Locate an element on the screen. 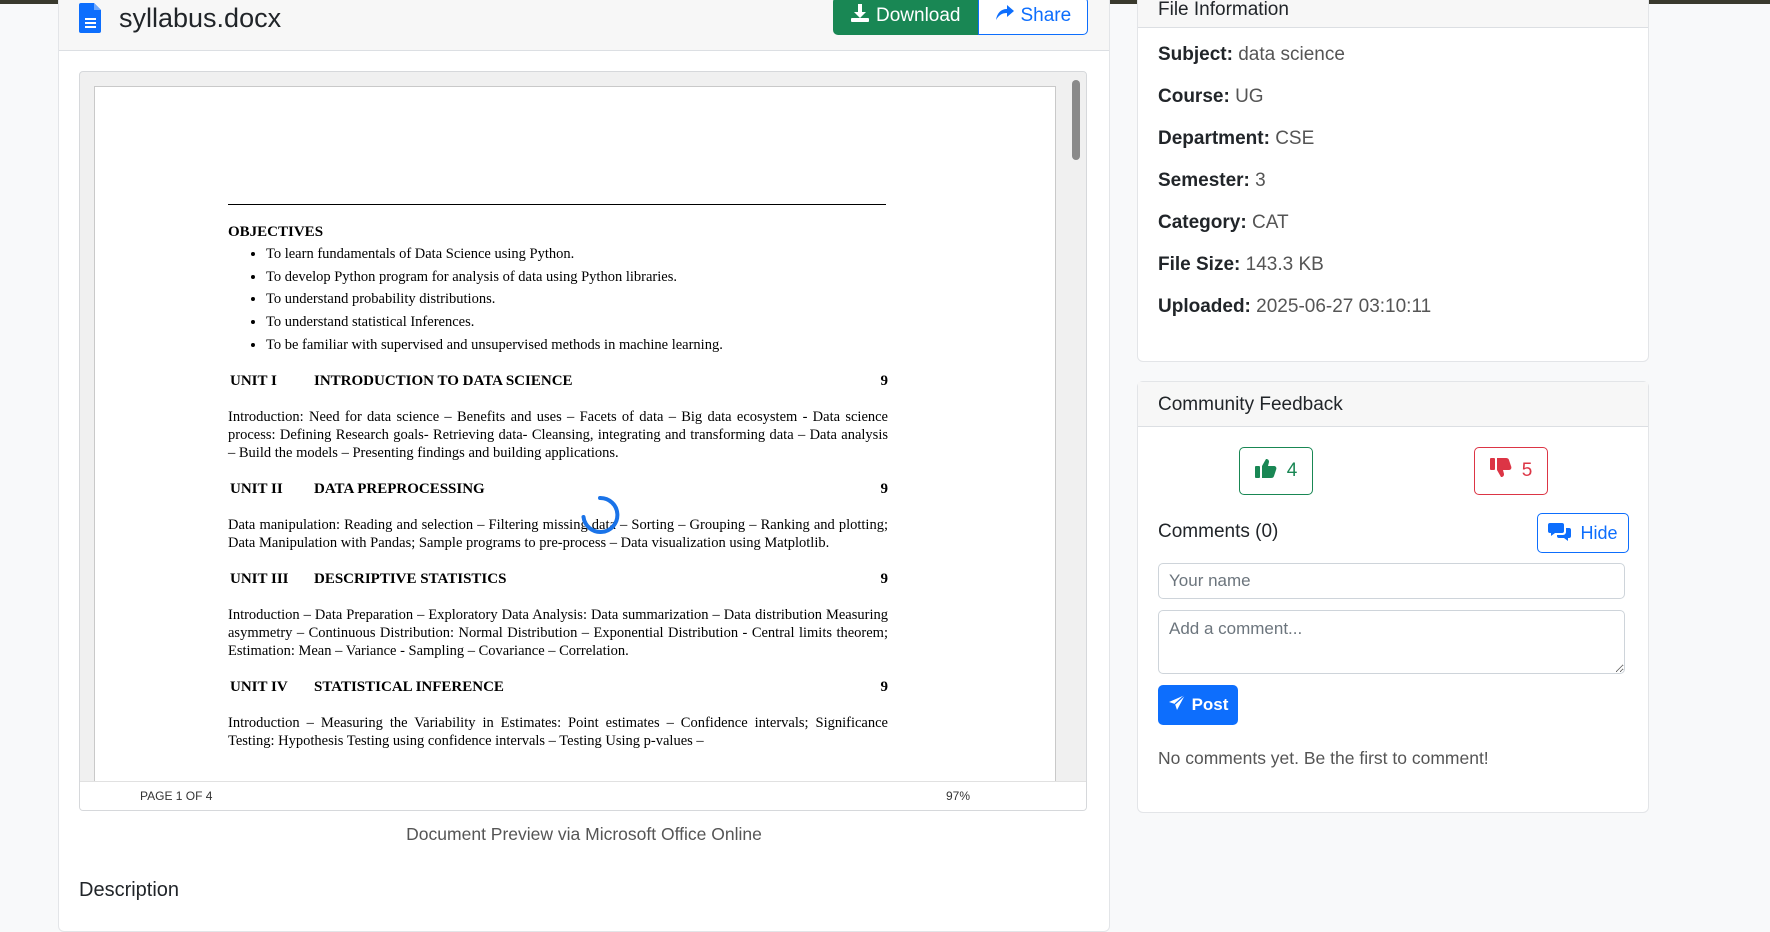 This screenshot has height=932, width=1770. unit-title: STATISTICAL INFERENCE is located at coordinates (409, 686).